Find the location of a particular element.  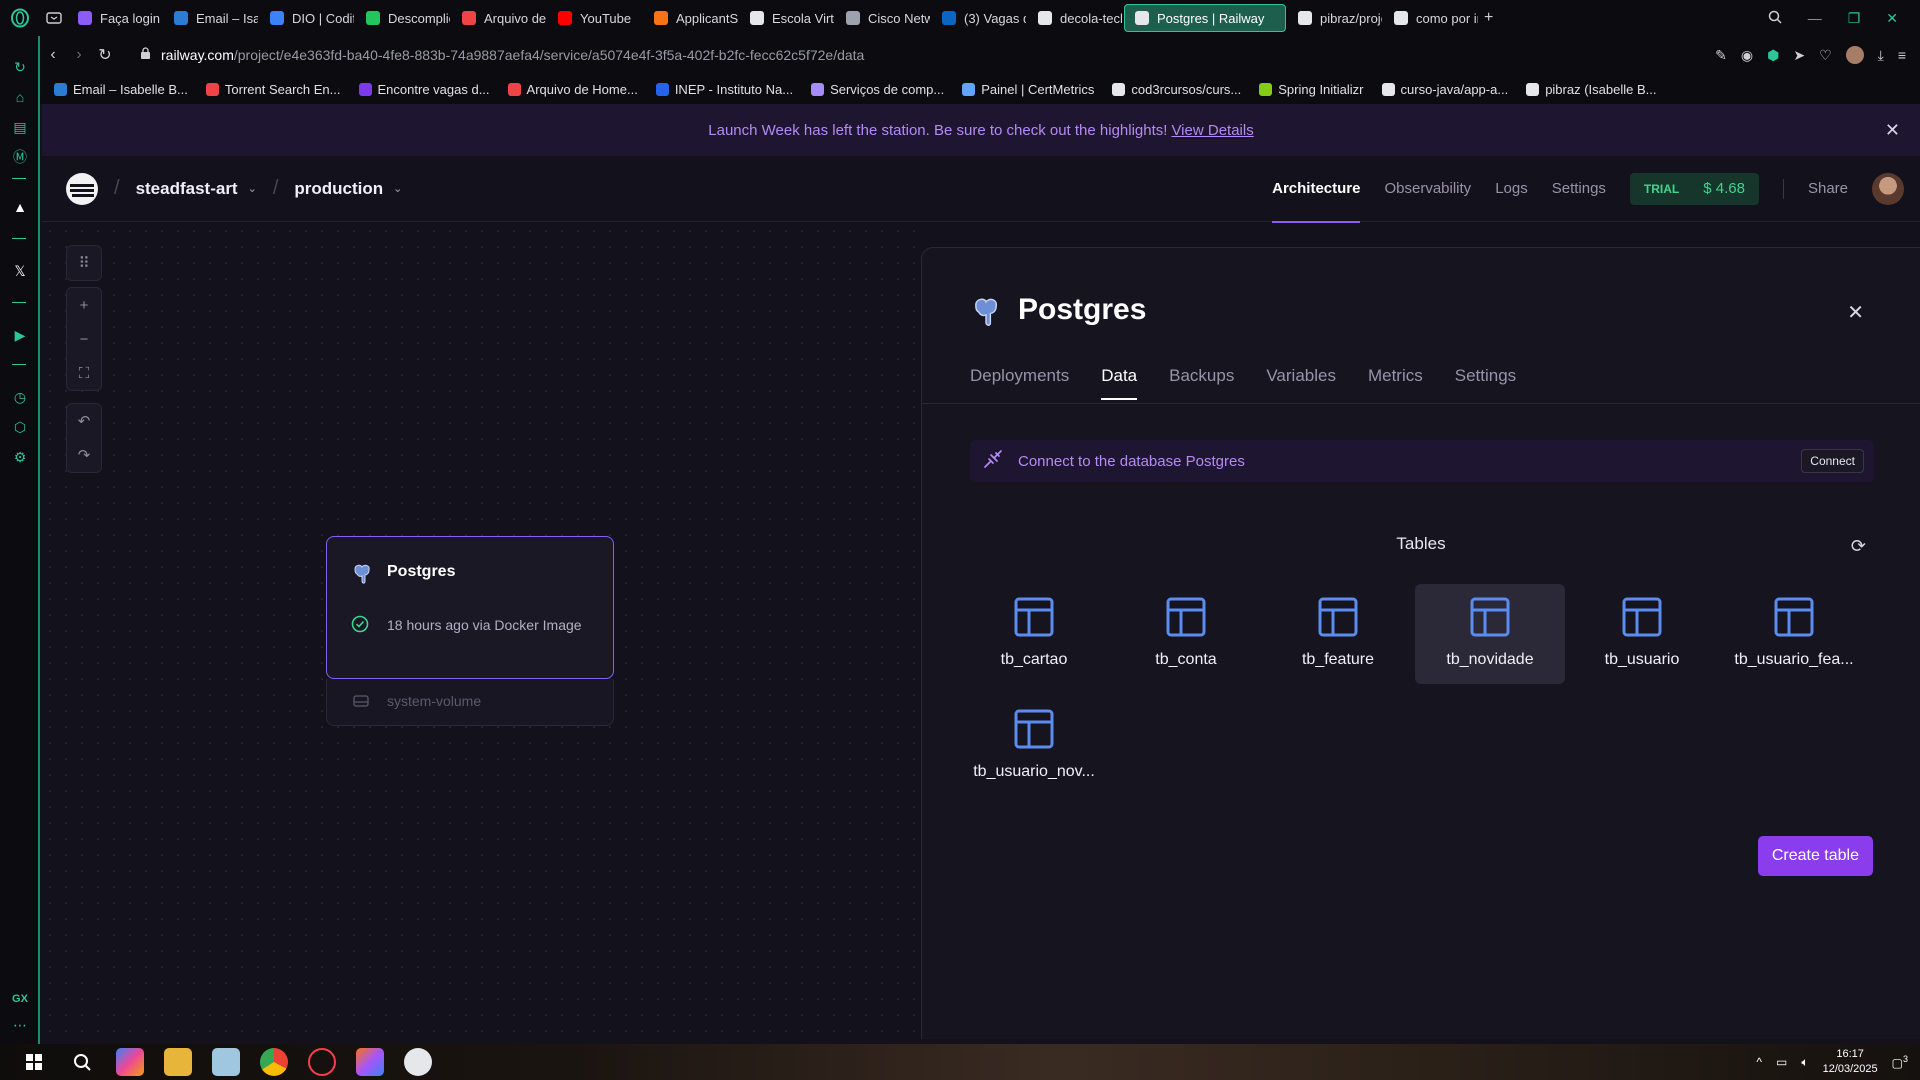

show-hidden-icons: ^ is located at coordinates (1759, 1062).